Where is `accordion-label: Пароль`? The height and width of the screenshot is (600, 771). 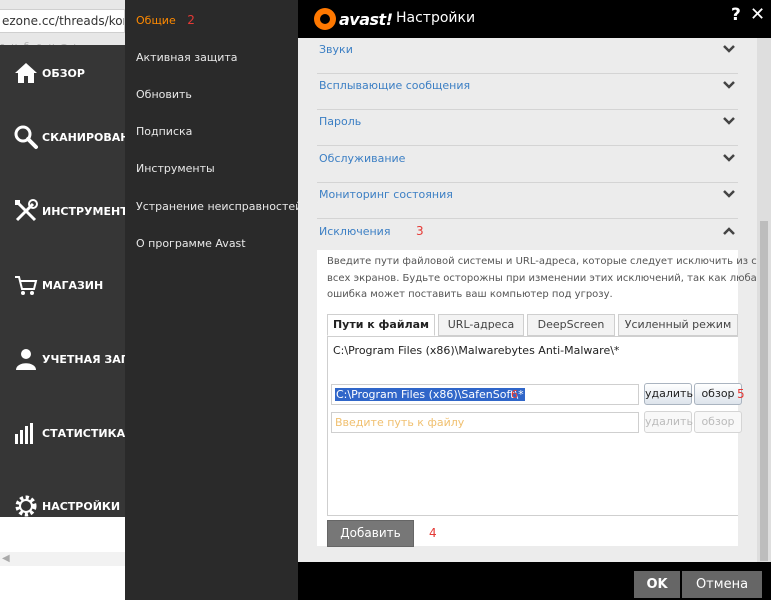
accordion-label: Пароль is located at coordinates (340, 121).